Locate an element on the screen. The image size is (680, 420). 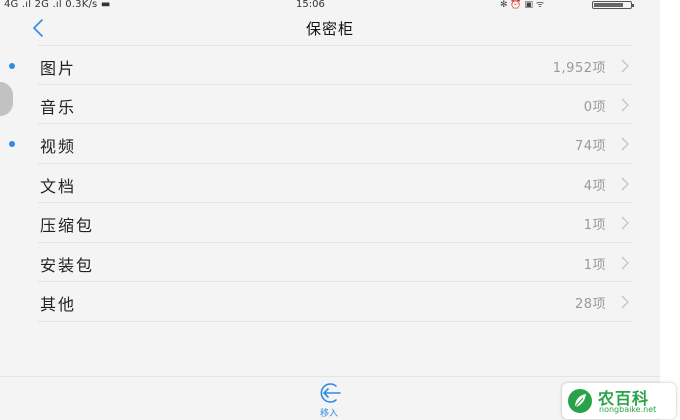
move-in-label: 移入 is located at coordinates (328, 414).